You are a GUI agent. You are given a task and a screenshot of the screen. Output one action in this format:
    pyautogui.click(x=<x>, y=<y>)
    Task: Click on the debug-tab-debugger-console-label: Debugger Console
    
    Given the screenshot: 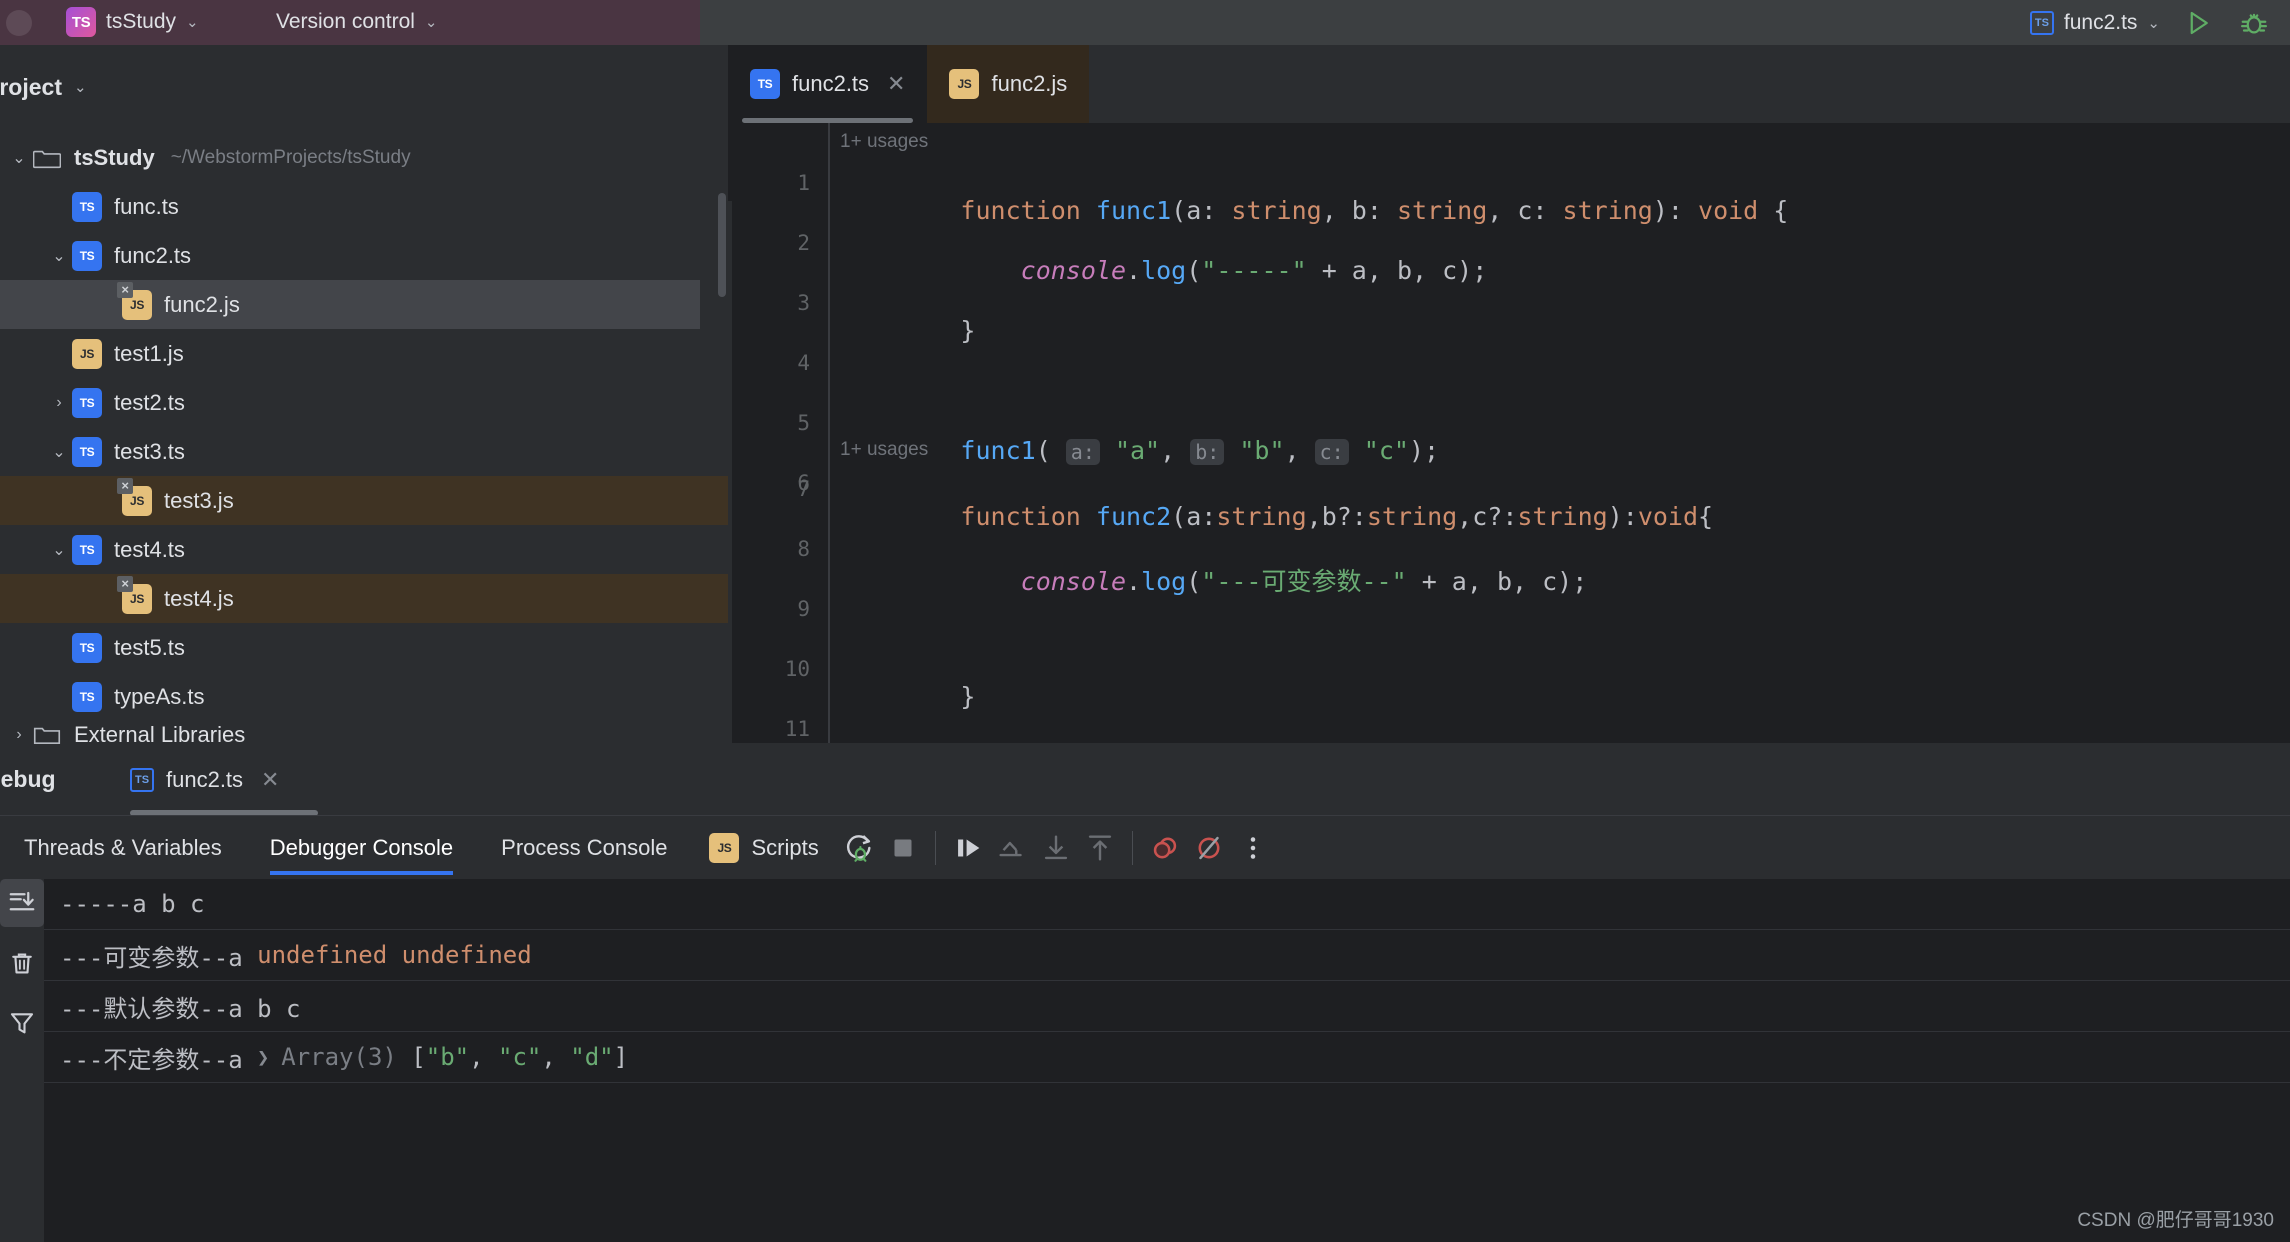 What is the action you would take?
    pyautogui.click(x=361, y=847)
    